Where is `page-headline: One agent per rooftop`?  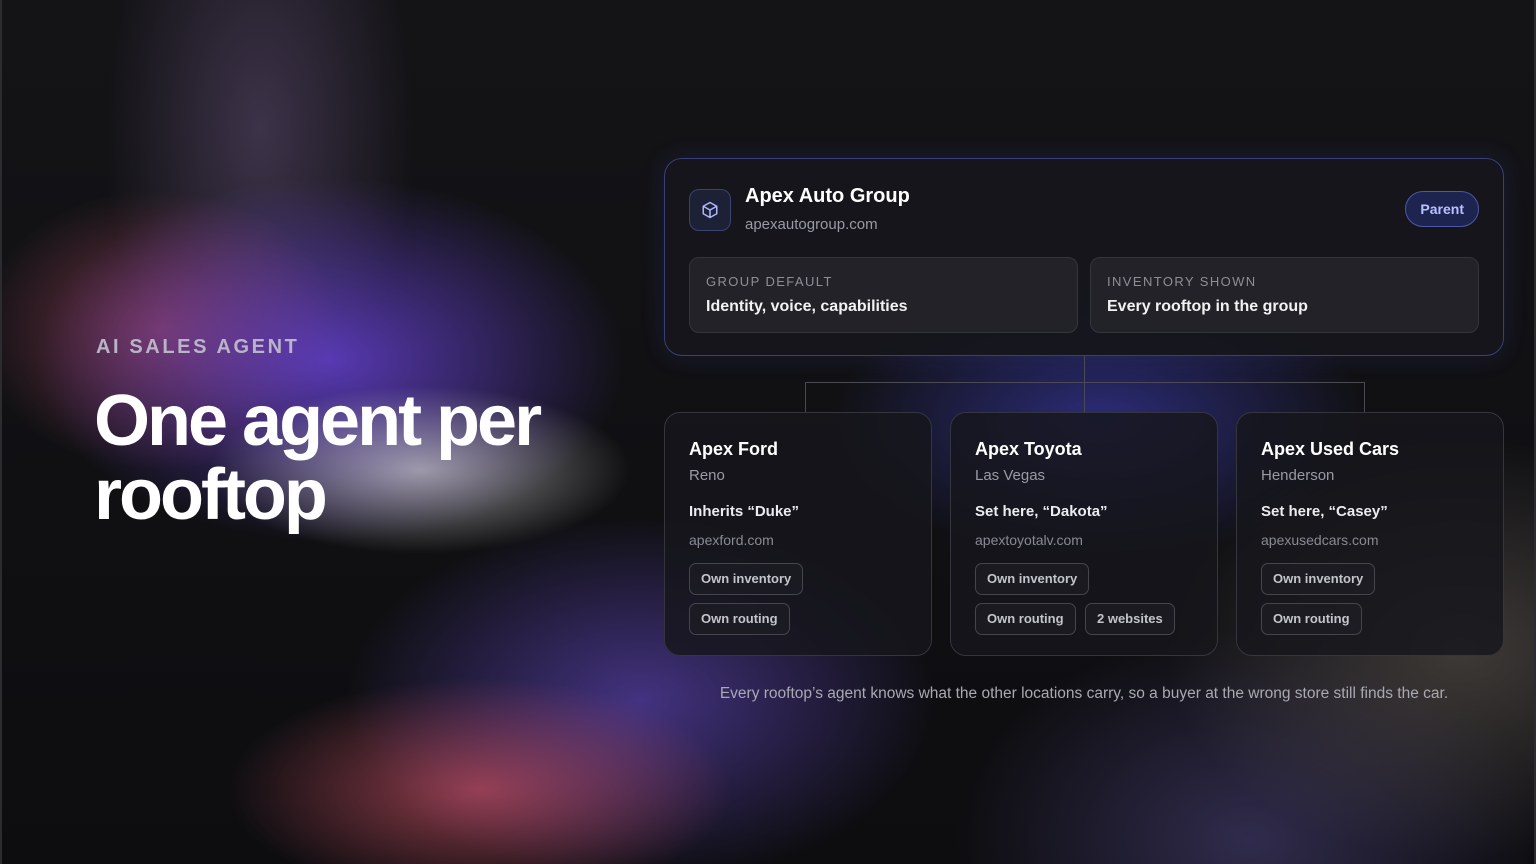 page-headline: One agent per rooftop is located at coordinates (318, 458).